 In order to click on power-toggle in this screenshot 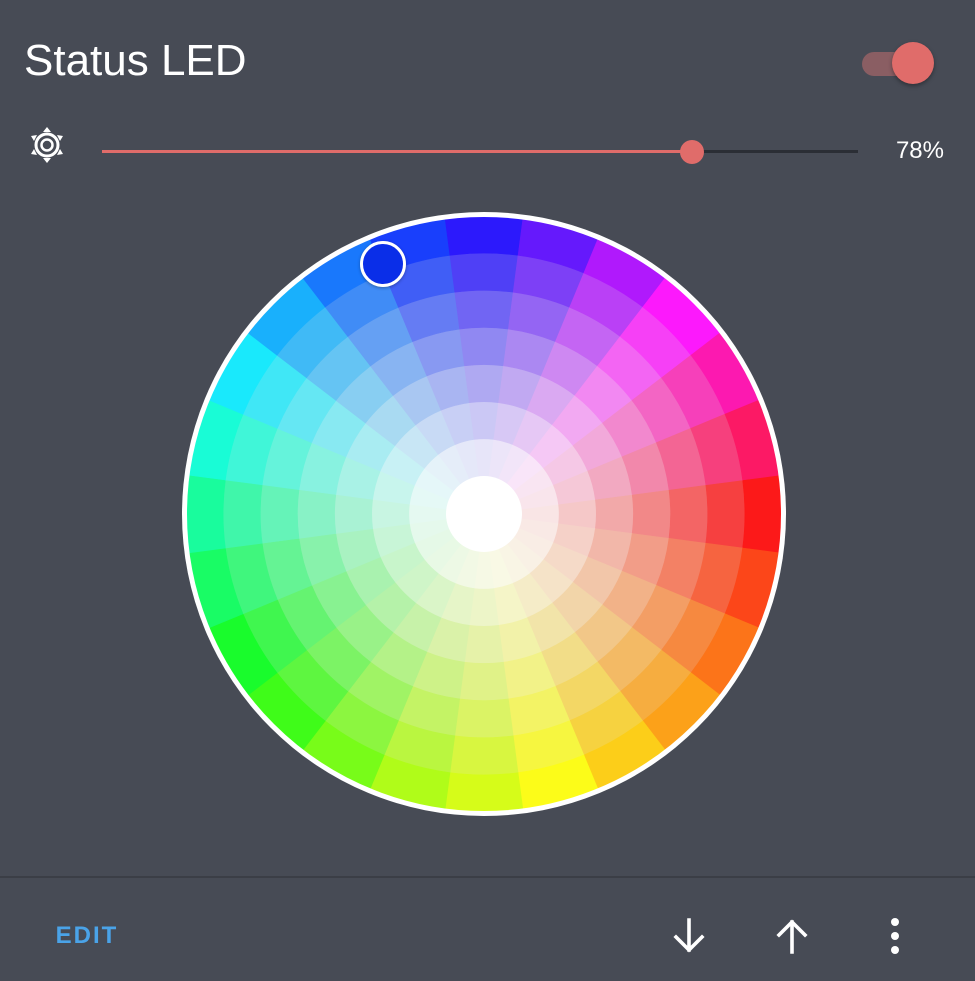, I will do `click(897, 63)`.